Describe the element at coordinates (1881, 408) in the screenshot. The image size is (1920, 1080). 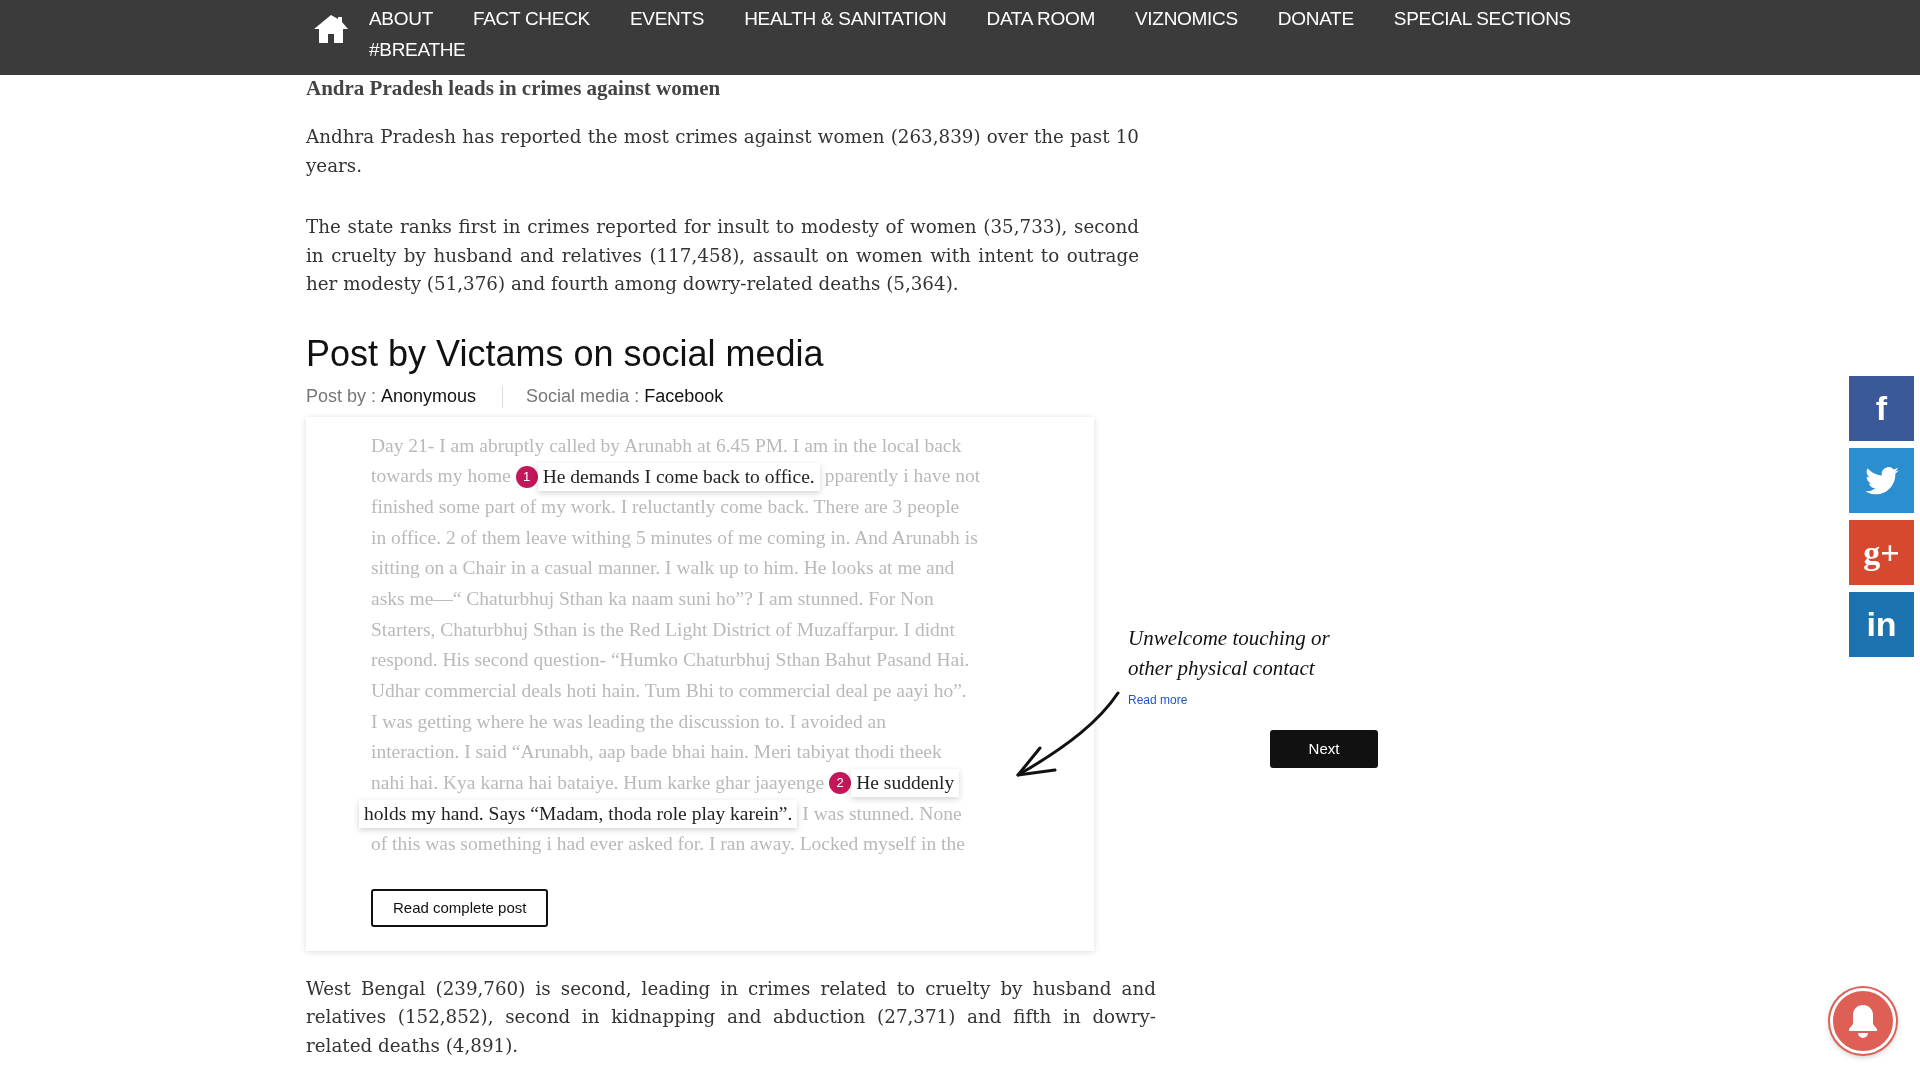
I see `facebook-button: f` at that location.